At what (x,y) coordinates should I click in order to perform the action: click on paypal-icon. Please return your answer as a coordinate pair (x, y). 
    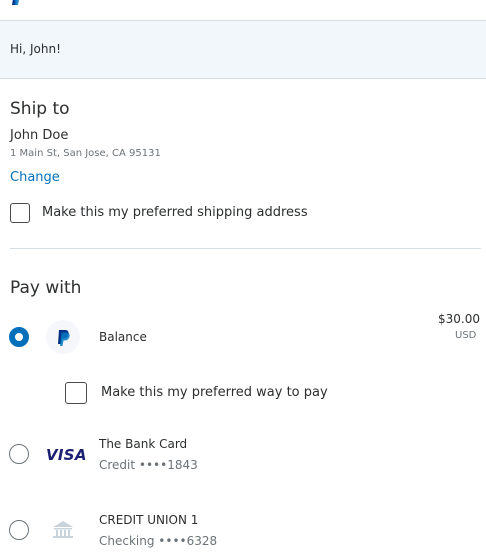
    Looking at the image, I should click on (63, 337).